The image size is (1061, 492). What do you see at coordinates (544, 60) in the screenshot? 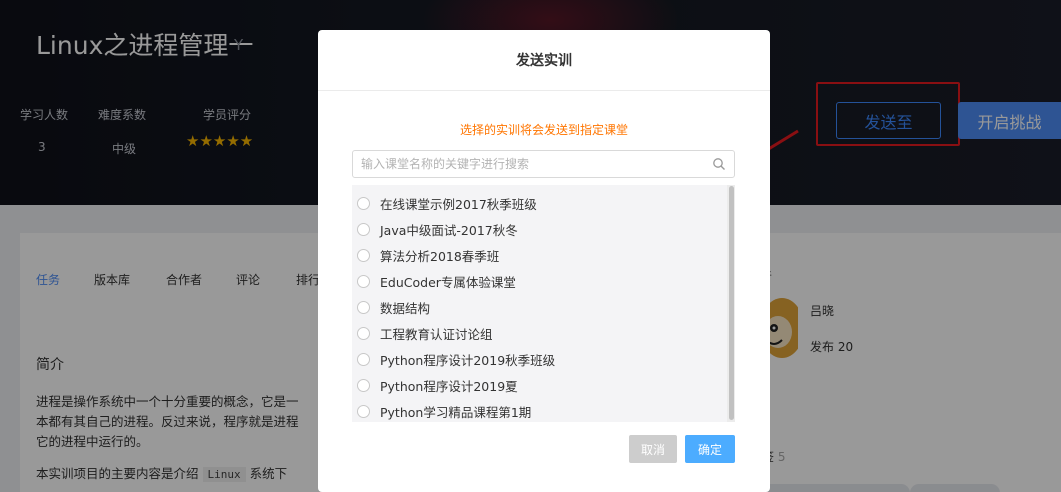
I see `modal-title: 发送实训` at bounding box center [544, 60].